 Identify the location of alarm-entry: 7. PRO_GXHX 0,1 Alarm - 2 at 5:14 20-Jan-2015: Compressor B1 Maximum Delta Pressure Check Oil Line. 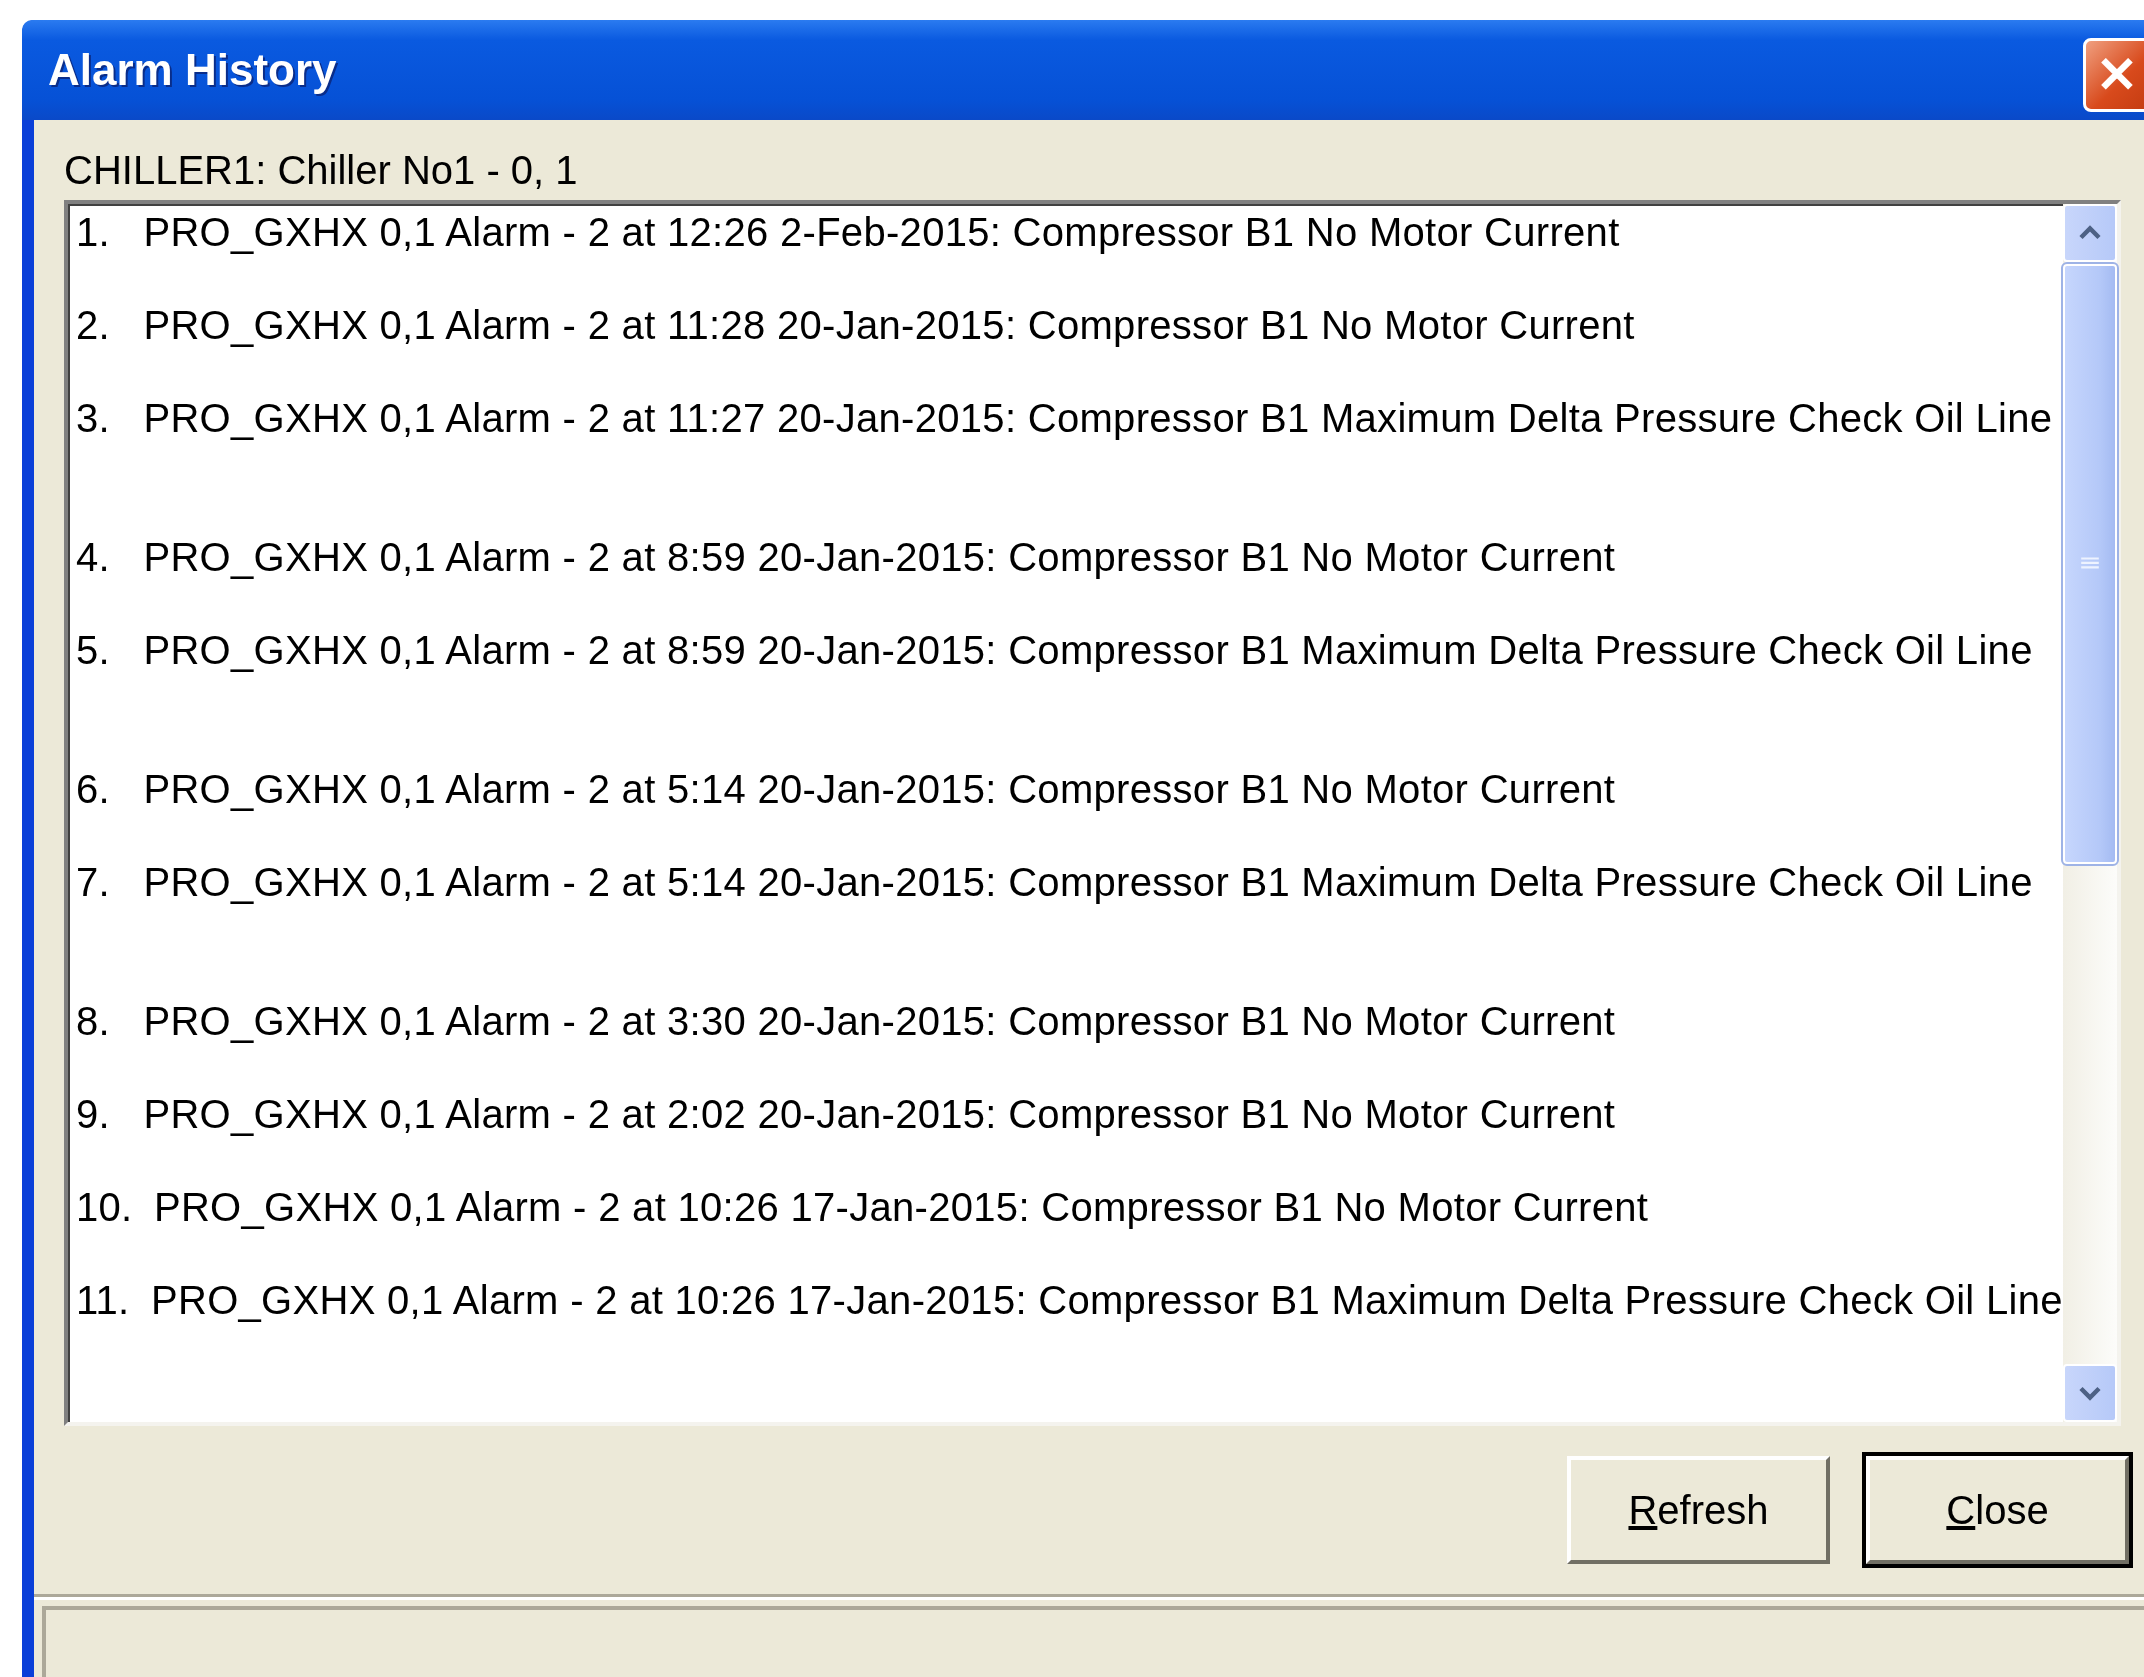
(1069, 929).